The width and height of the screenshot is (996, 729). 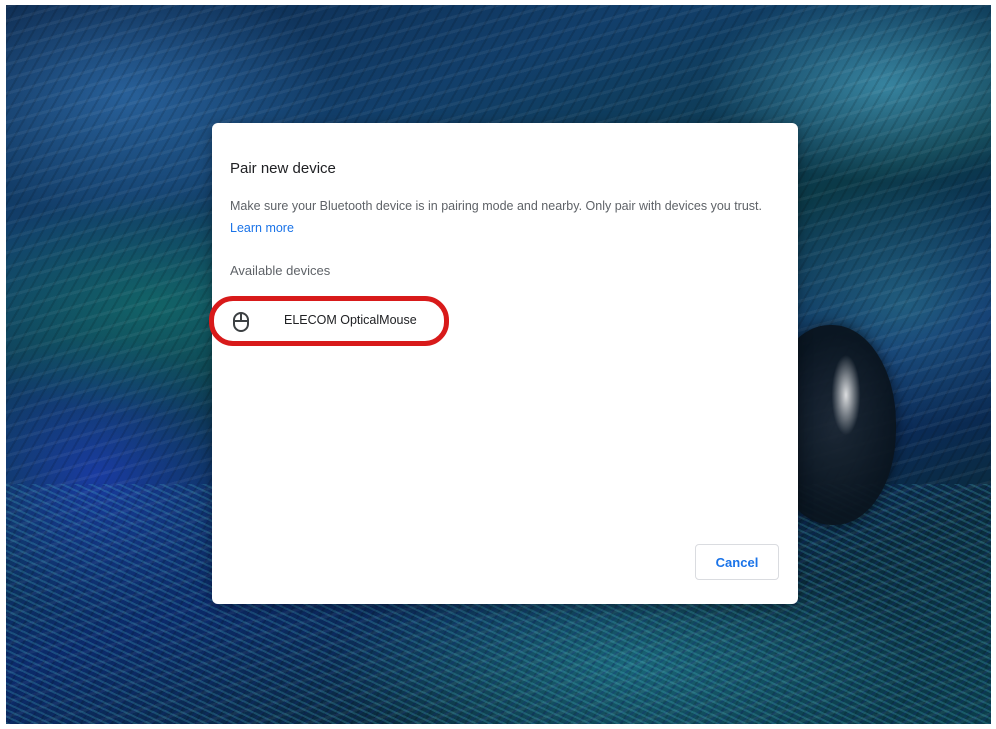 What do you see at coordinates (350, 320) in the screenshot?
I see `device-name: ELECOM OpticalMouse` at bounding box center [350, 320].